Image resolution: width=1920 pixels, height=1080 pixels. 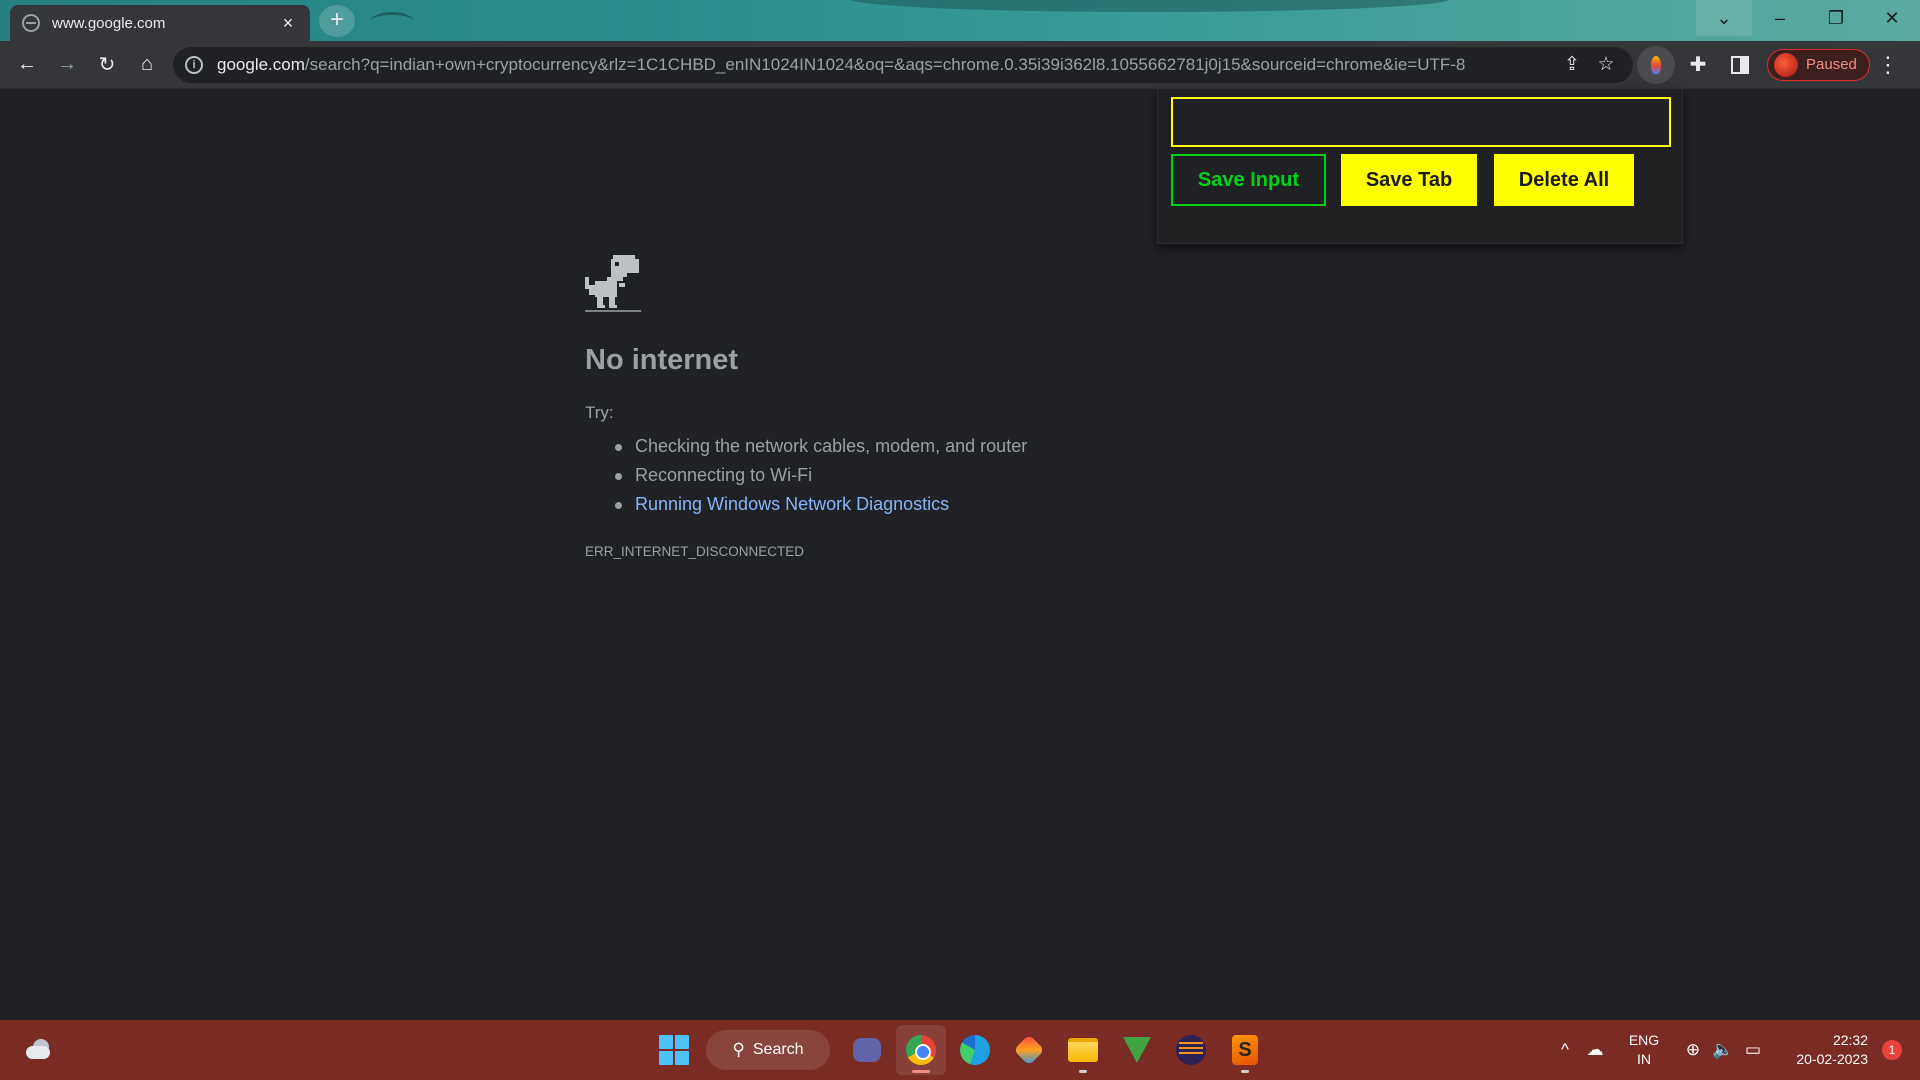 What do you see at coordinates (1150, 6) in the screenshot?
I see `wallpaper-wave` at bounding box center [1150, 6].